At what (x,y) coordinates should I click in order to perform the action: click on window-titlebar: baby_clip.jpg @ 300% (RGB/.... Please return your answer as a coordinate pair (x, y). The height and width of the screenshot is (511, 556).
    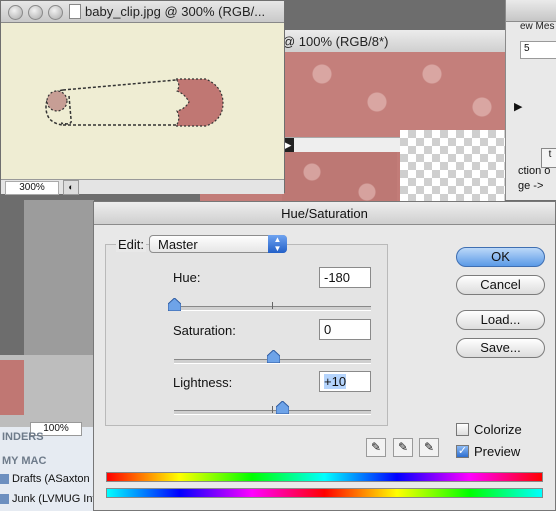
    Looking at the image, I should click on (142, 12).